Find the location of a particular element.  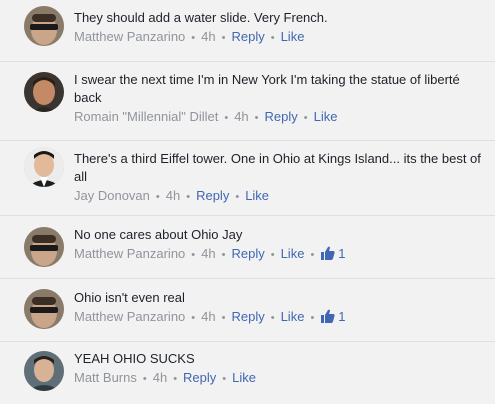

comment-meta: Matthew Panzarino • 4h • Reply • Like is located at coordinates (279, 37).